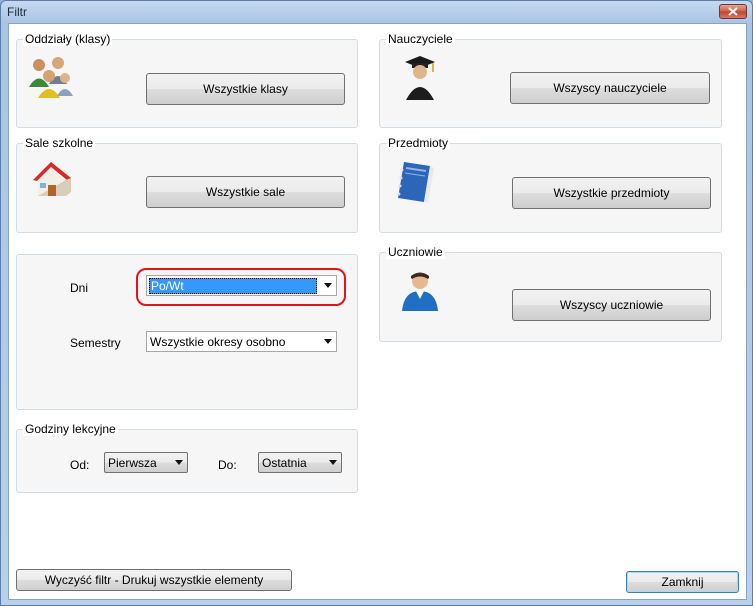 This screenshot has width=753, height=606. Describe the element at coordinates (682, 582) in the screenshot. I see `close-button: Zamknij` at that location.